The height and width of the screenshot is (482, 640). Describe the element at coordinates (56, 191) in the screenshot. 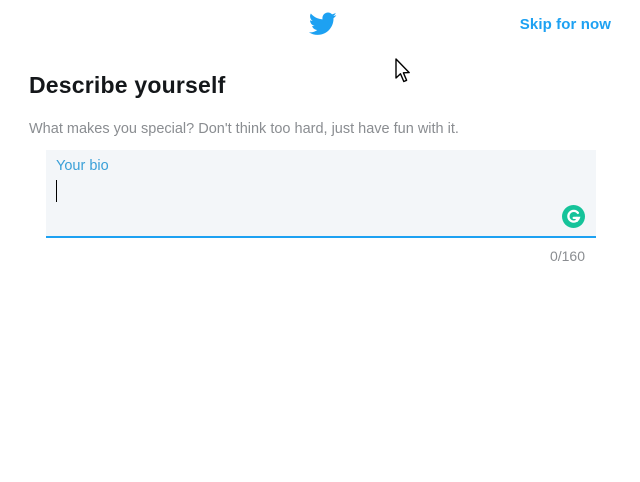

I see `text-caret` at that location.